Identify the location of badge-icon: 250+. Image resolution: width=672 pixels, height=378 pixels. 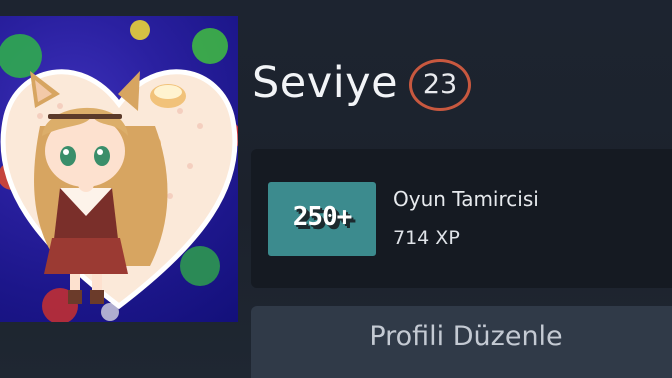
(322, 219).